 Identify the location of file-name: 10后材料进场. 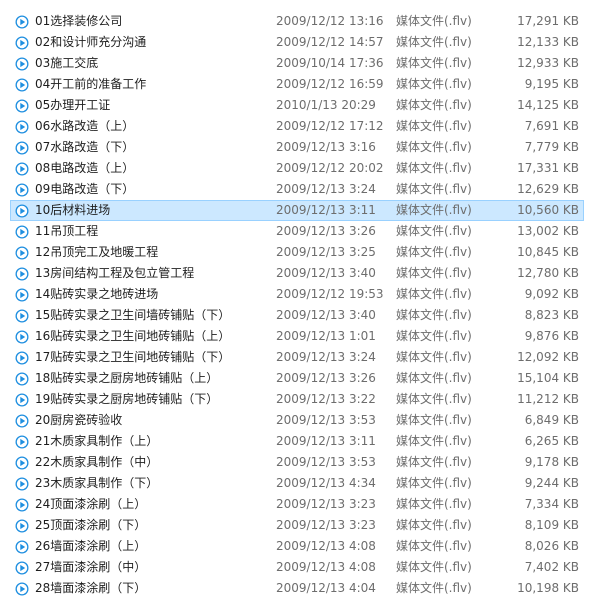
(73, 210).